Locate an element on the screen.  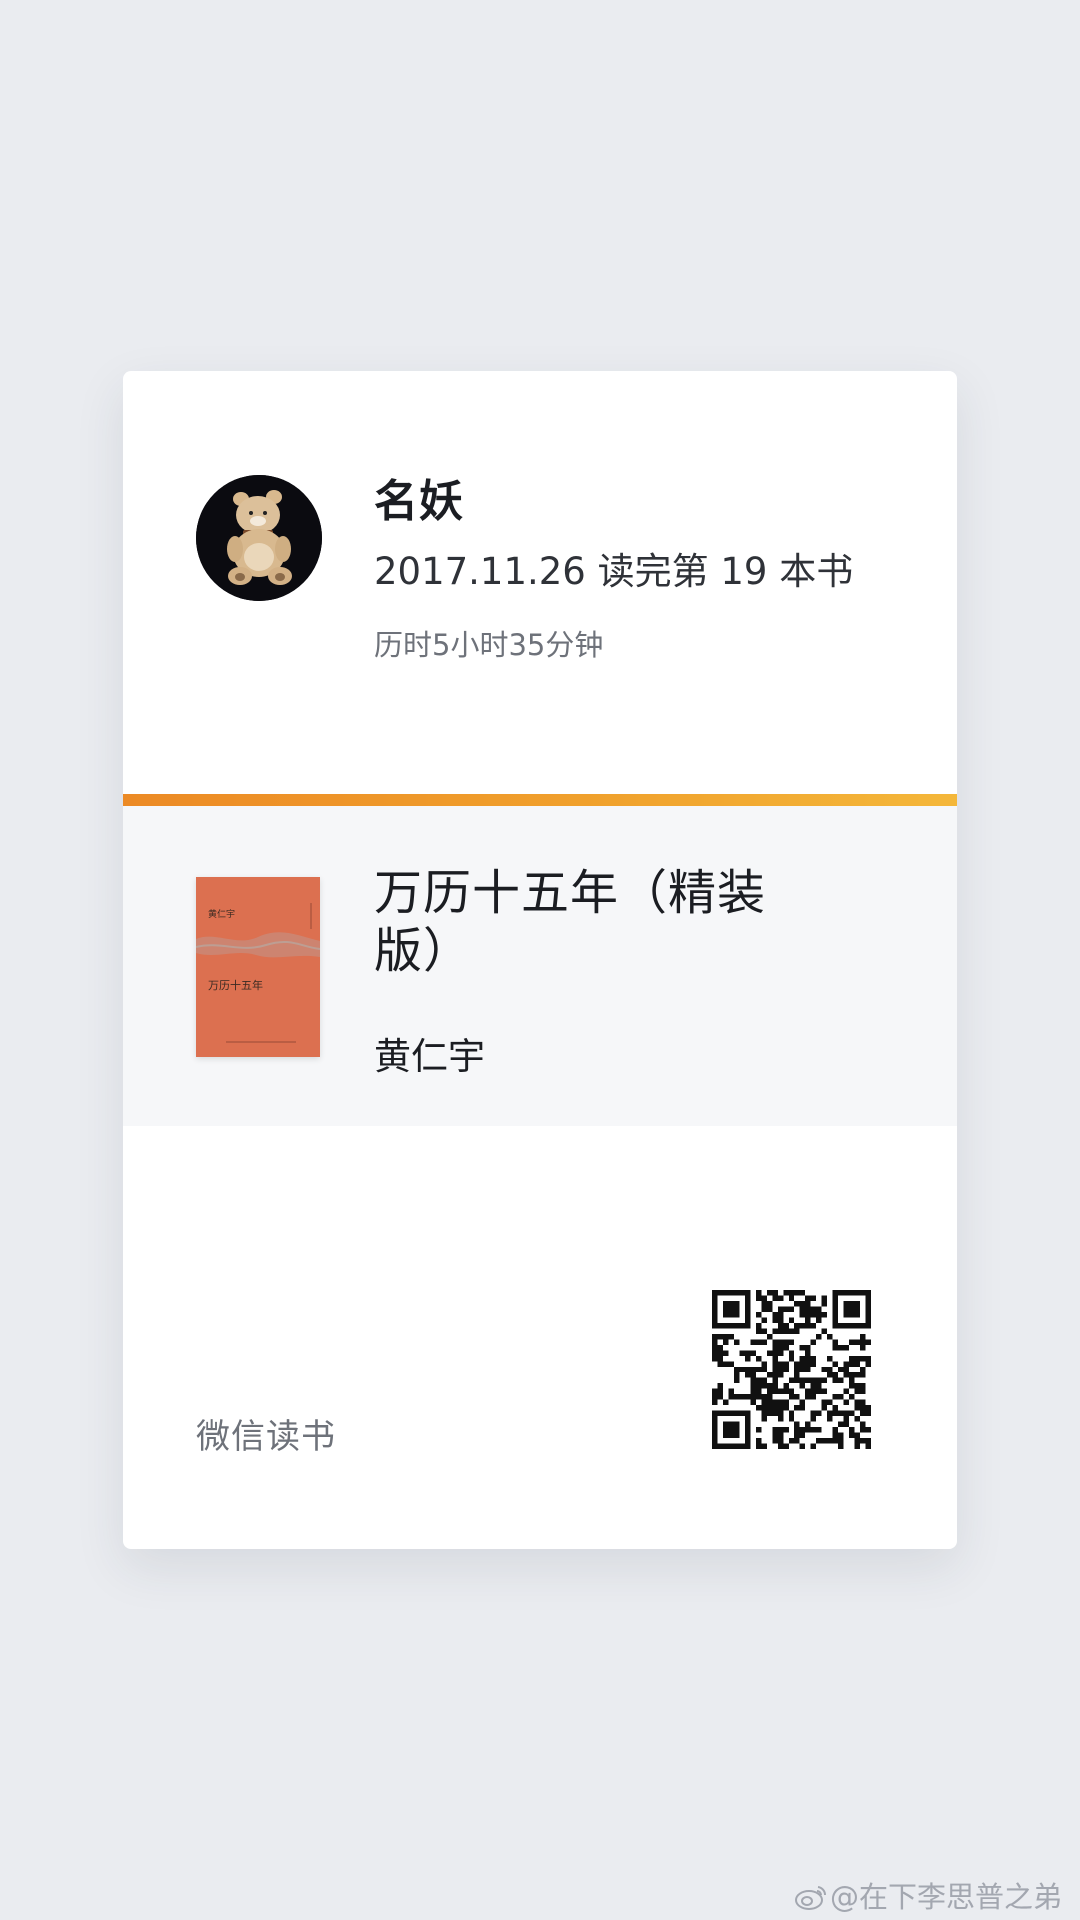
qr-code-icon is located at coordinates (791, 1369).